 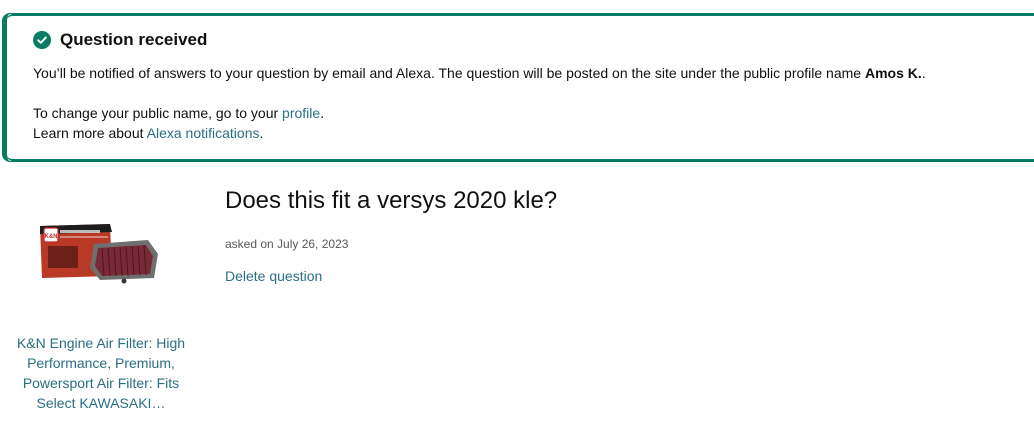 What do you see at coordinates (100, 251) in the screenshot?
I see `product-image: K&N` at bounding box center [100, 251].